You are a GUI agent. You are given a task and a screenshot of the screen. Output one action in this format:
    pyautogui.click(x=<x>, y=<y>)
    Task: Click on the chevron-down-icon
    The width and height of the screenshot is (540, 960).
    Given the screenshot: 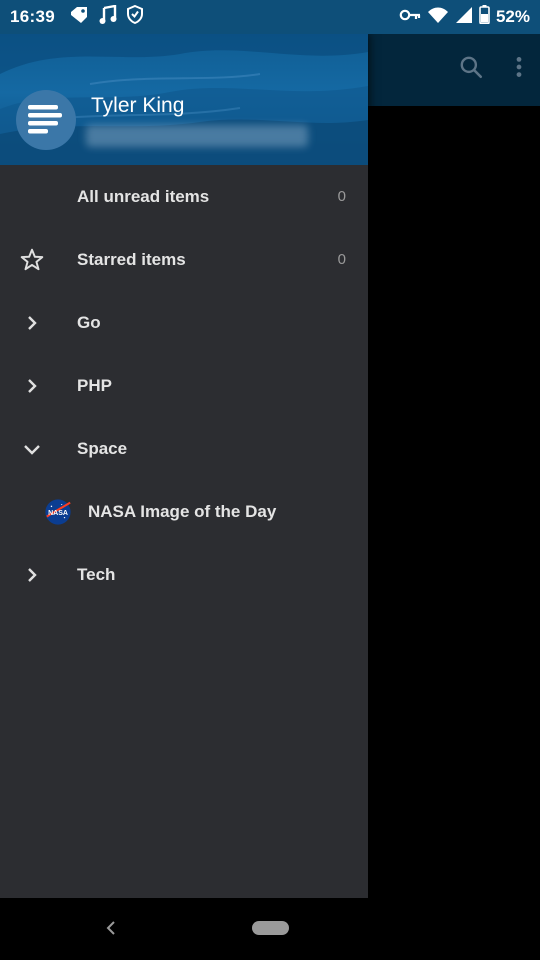 What is the action you would take?
    pyautogui.click(x=32, y=449)
    